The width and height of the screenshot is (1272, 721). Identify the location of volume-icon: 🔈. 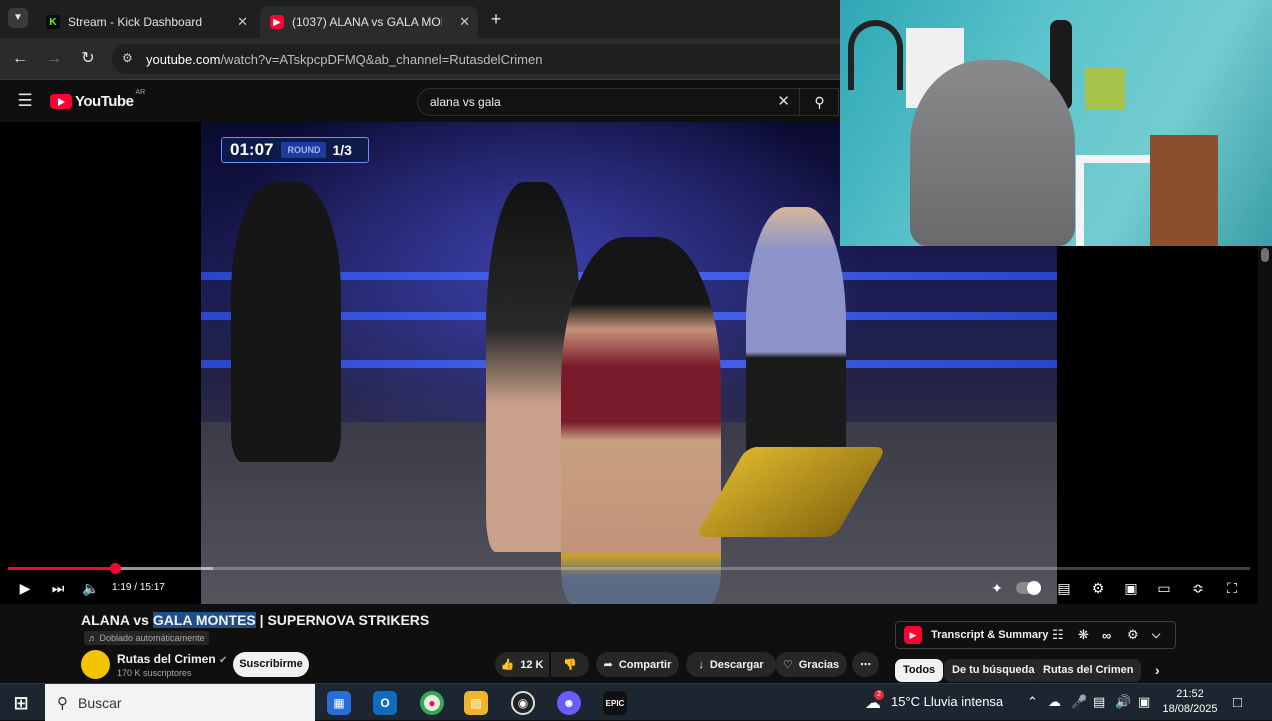
(91, 588).